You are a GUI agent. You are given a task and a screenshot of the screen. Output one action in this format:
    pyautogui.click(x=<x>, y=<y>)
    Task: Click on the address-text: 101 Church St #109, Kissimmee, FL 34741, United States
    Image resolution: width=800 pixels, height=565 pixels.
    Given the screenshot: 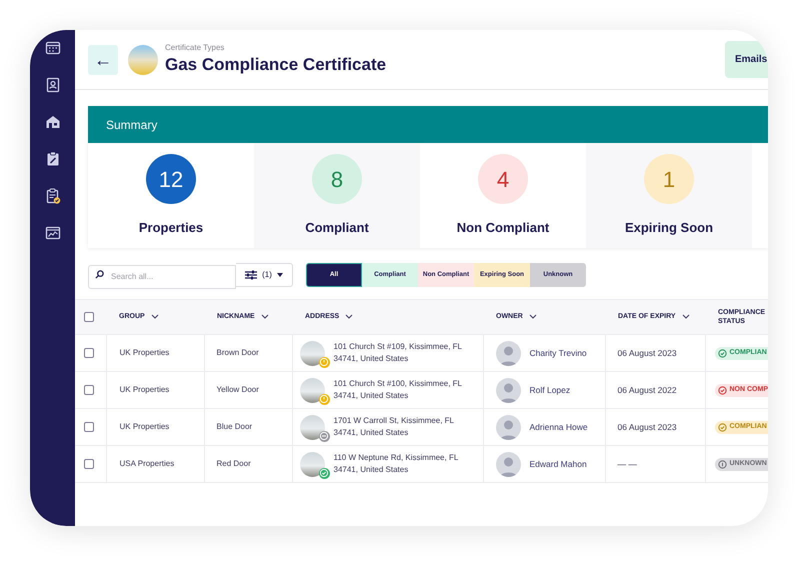 What is the action you would take?
    pyautogui.click(x=398, y=353)
    